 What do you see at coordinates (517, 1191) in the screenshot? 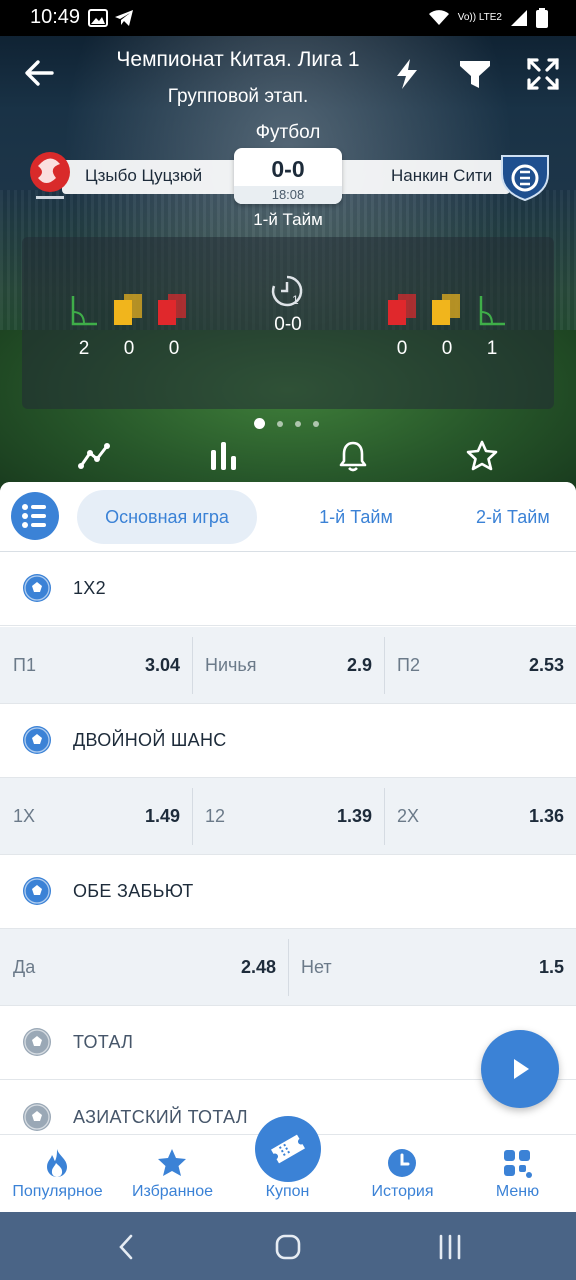
I see `nav-label: Меню` at bounding box center [517, 1191].